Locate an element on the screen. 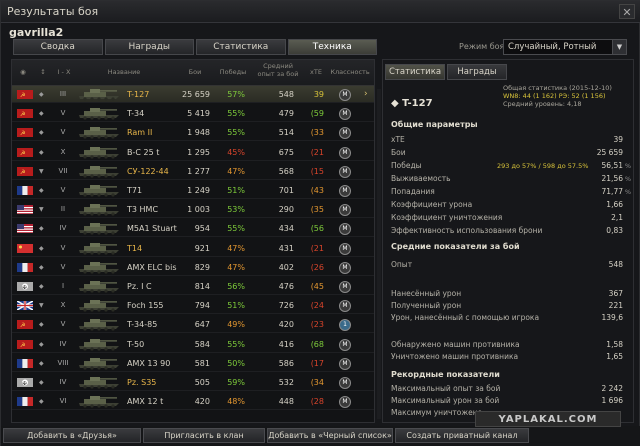 The width and height of the screenshot is (640, 446). column-mastery: Классность is located at coordinates (350, 72).